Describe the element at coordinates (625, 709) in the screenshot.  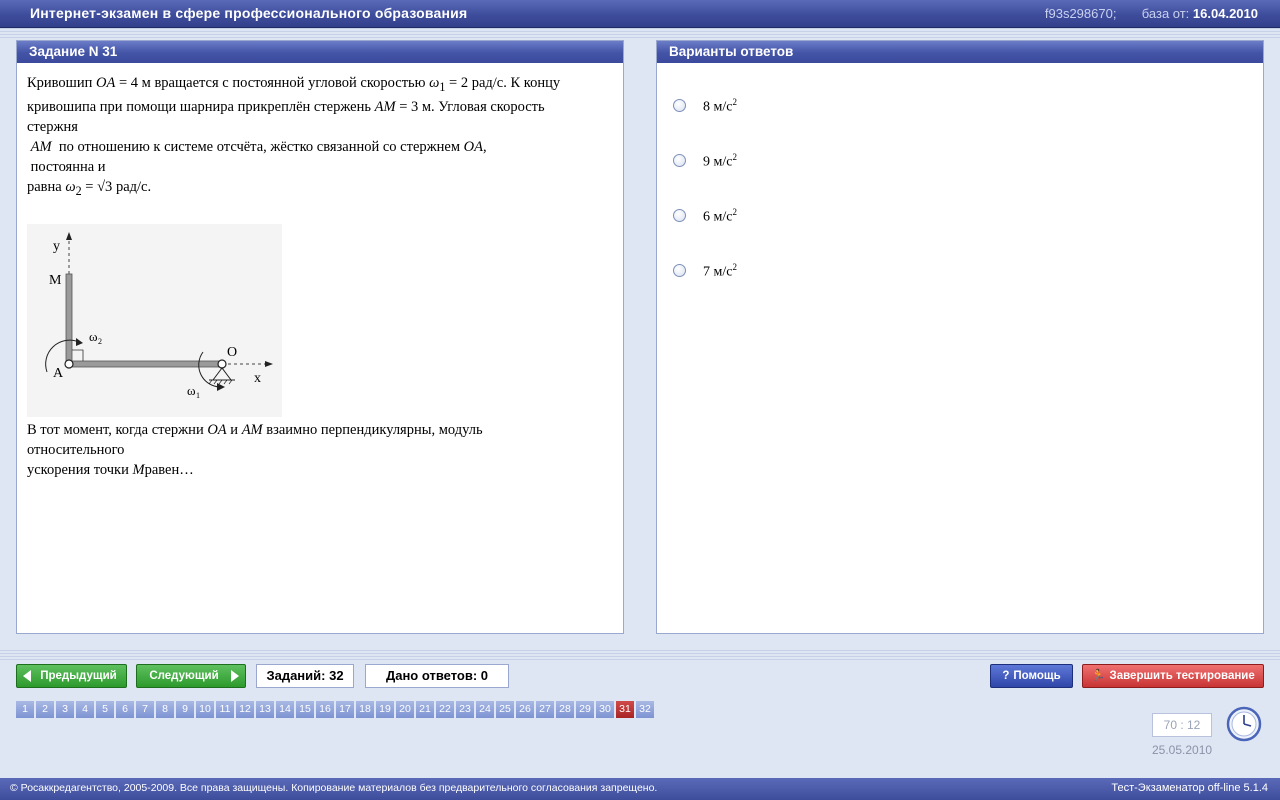
I see `page-button-31: 31` at that location.